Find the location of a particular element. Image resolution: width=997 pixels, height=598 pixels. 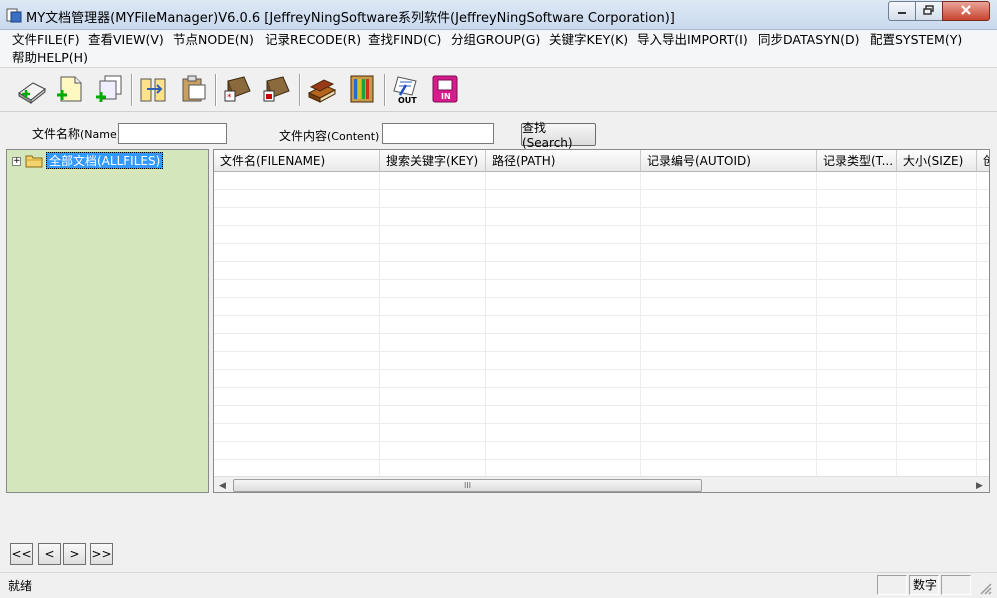

tree-node-allfiles: 全部文档(ALLFILES) is located at coordinates (105, 160).